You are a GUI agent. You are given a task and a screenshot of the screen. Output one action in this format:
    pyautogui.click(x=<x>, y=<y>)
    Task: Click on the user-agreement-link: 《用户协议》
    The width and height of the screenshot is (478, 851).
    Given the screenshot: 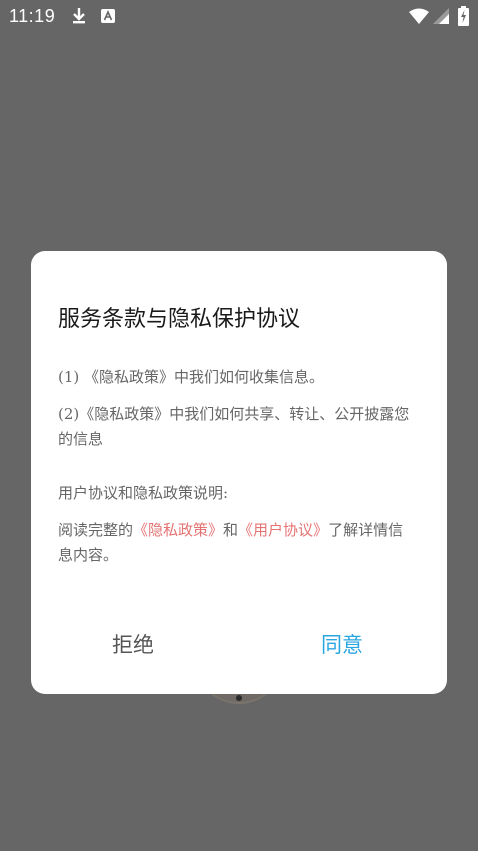 What is the action you would take?
    pyautogui.click(x=283, y=530)
    